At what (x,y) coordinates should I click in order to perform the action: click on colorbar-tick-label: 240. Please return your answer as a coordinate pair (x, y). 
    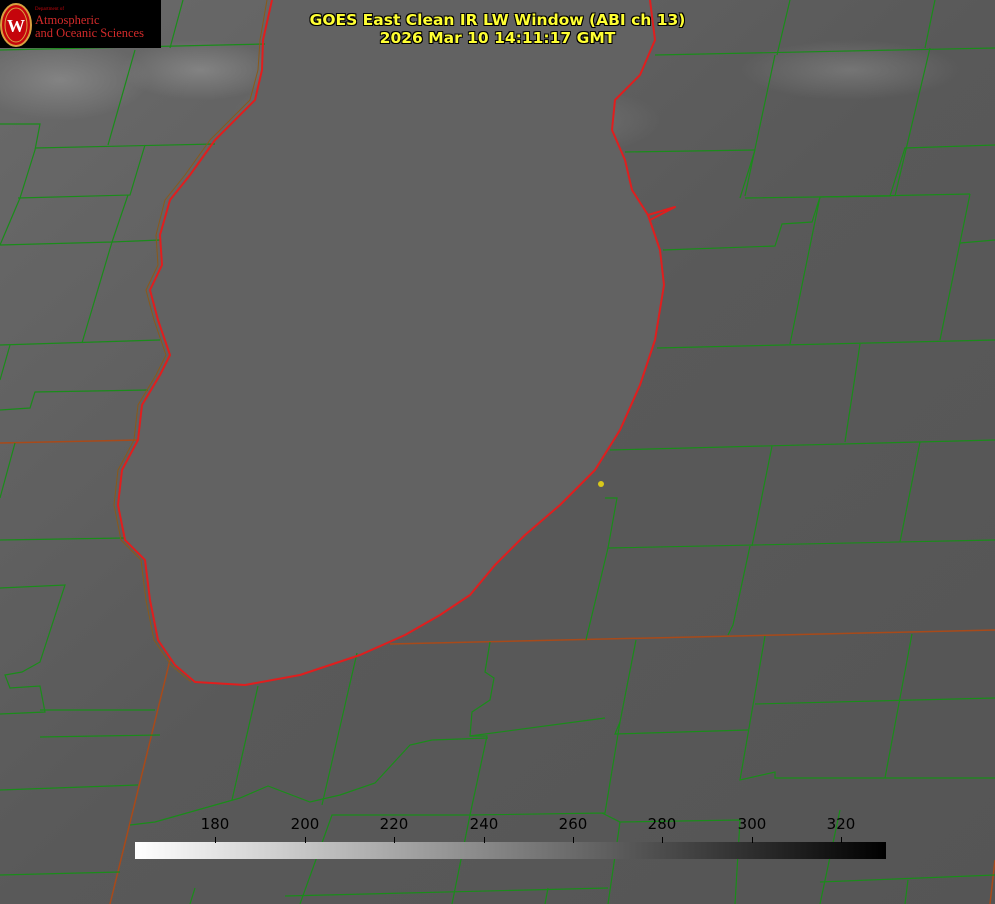
    Looking at the image, I should click on (484, 824).